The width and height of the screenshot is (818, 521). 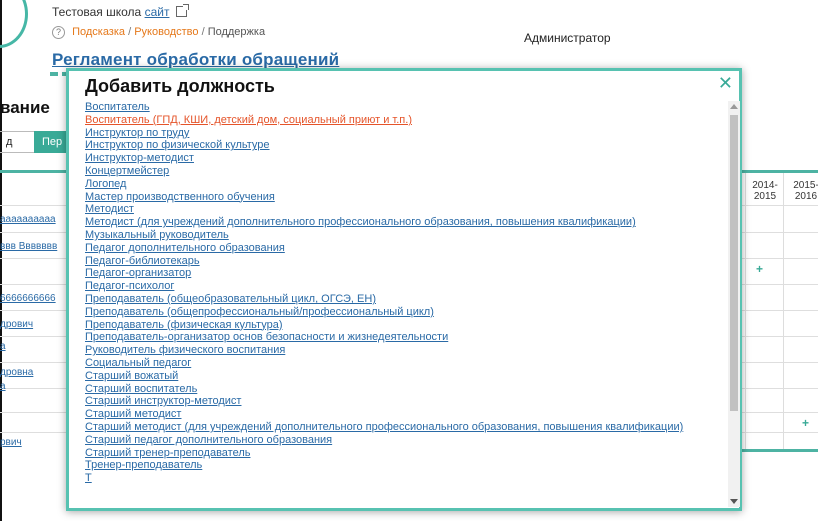 I want to click on position-item: Воспитатель, so click(x=405, y=107).